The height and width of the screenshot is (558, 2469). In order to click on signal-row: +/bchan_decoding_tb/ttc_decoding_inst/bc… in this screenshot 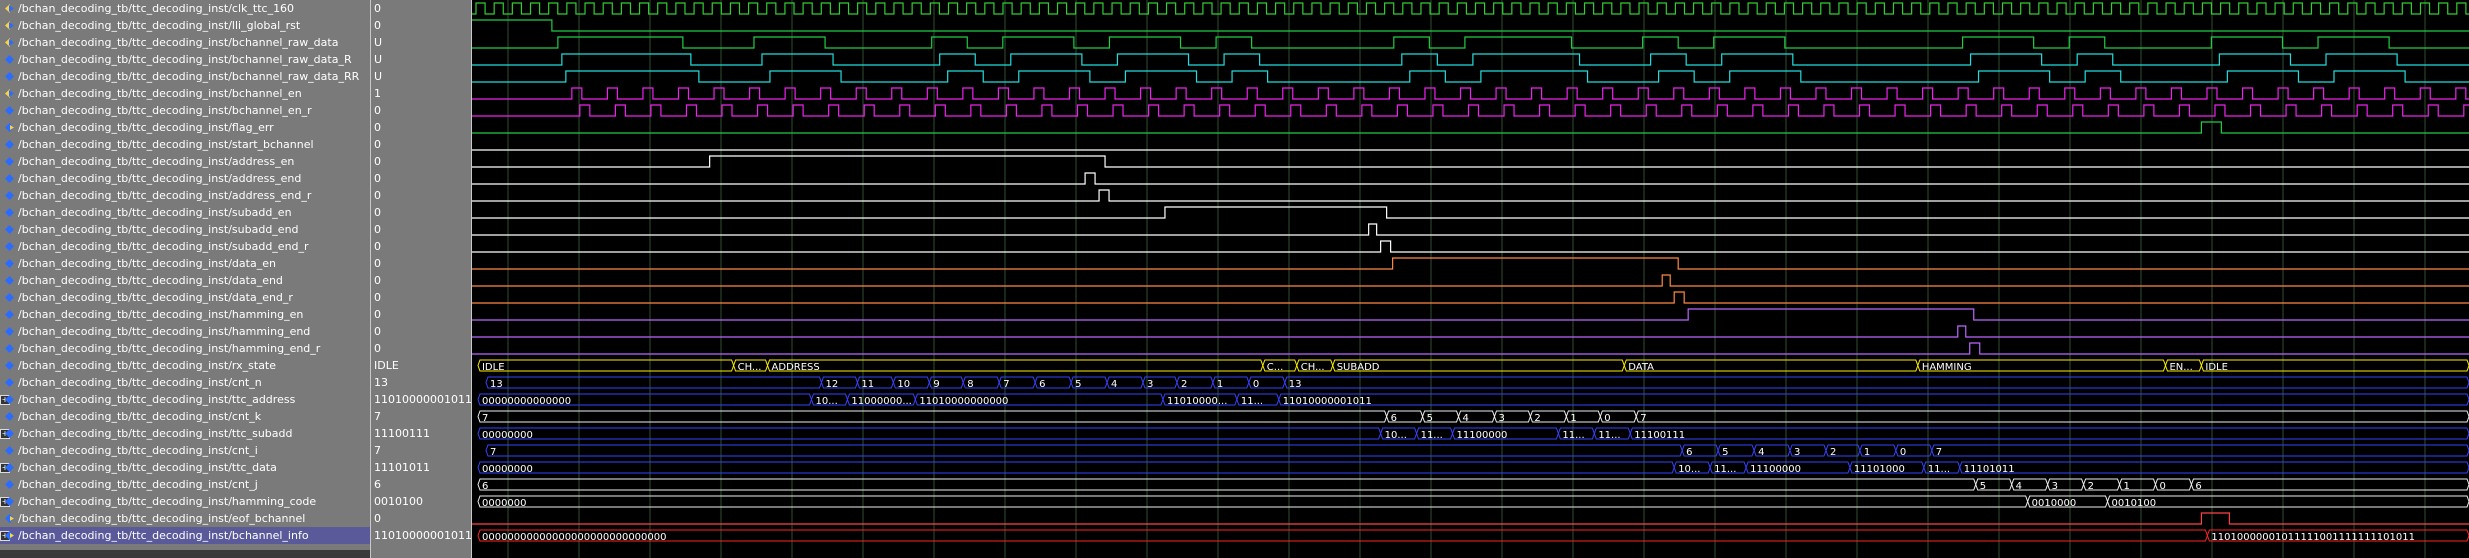, I will do `click(185, 535)`.